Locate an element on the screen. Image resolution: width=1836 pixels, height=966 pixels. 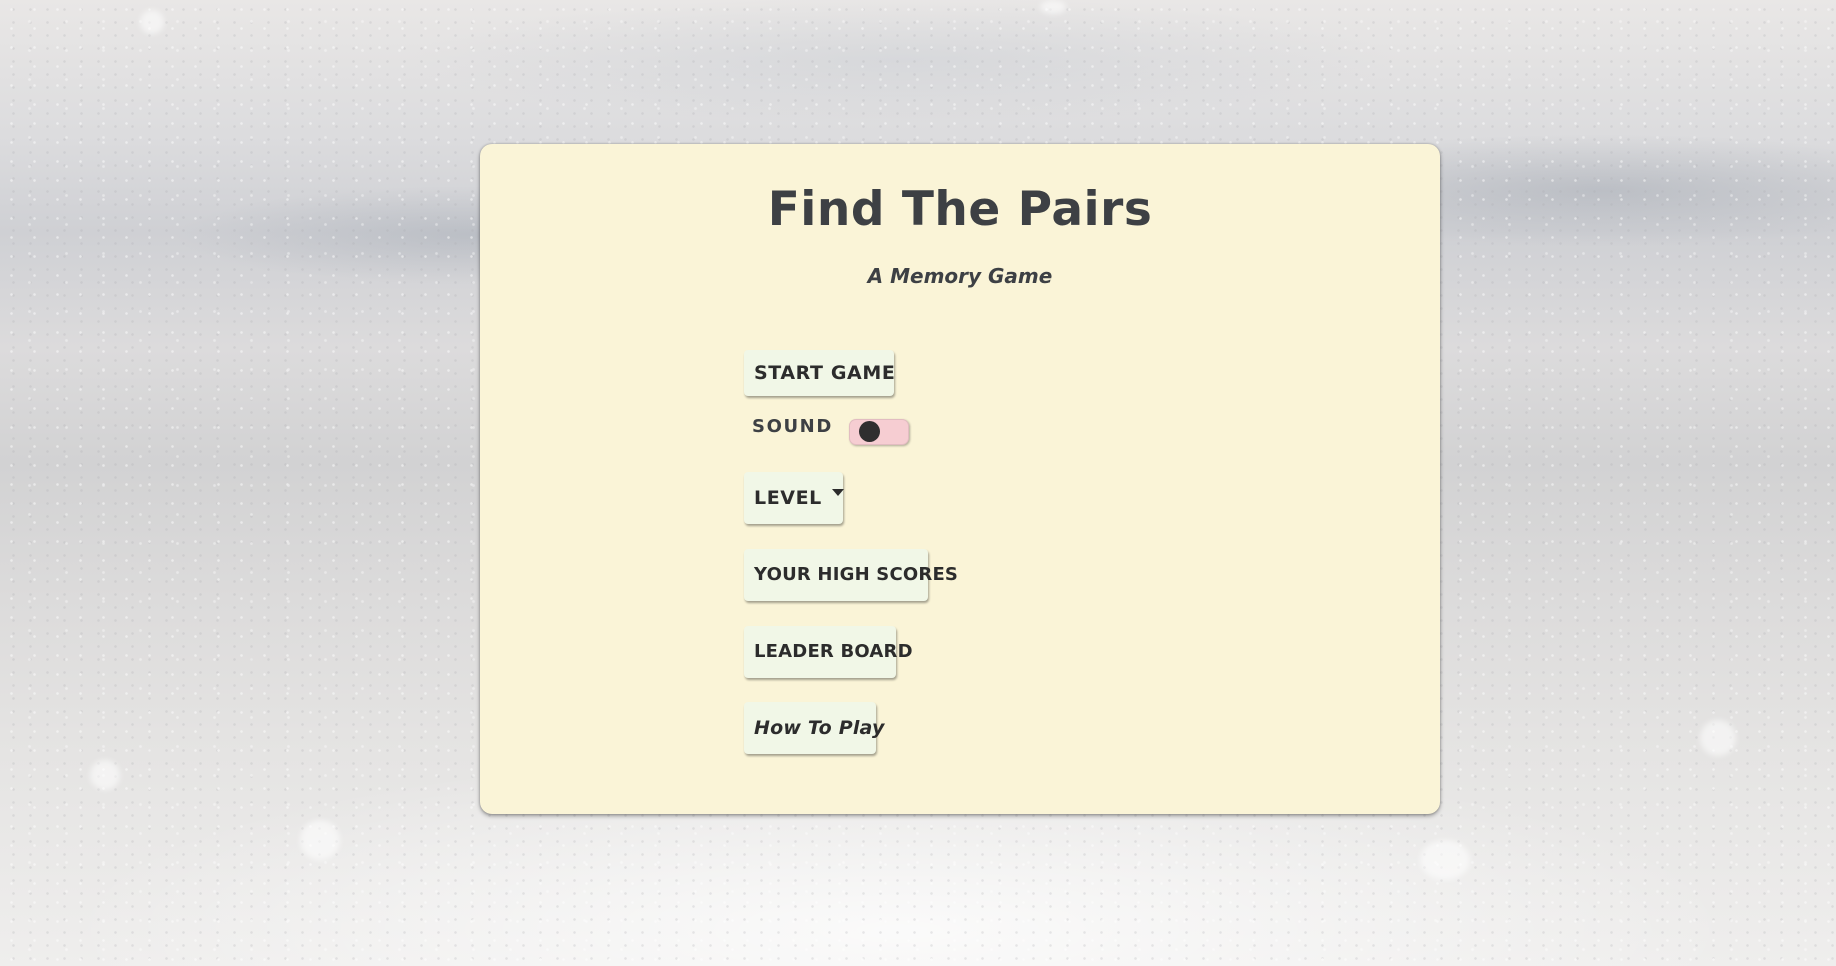
sound-toggle-knob is located at coordinates (869, 431).